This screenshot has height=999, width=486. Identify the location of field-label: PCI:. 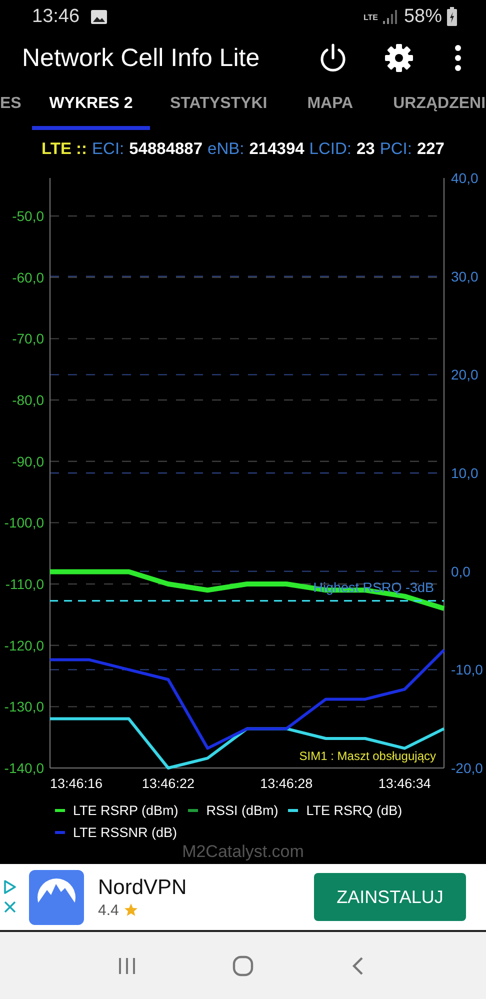
(396, 149).